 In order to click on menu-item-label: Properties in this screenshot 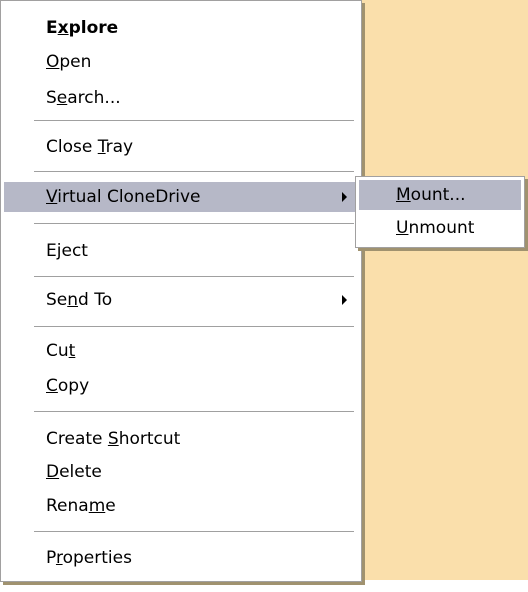, I will do `click(89, 558)`.